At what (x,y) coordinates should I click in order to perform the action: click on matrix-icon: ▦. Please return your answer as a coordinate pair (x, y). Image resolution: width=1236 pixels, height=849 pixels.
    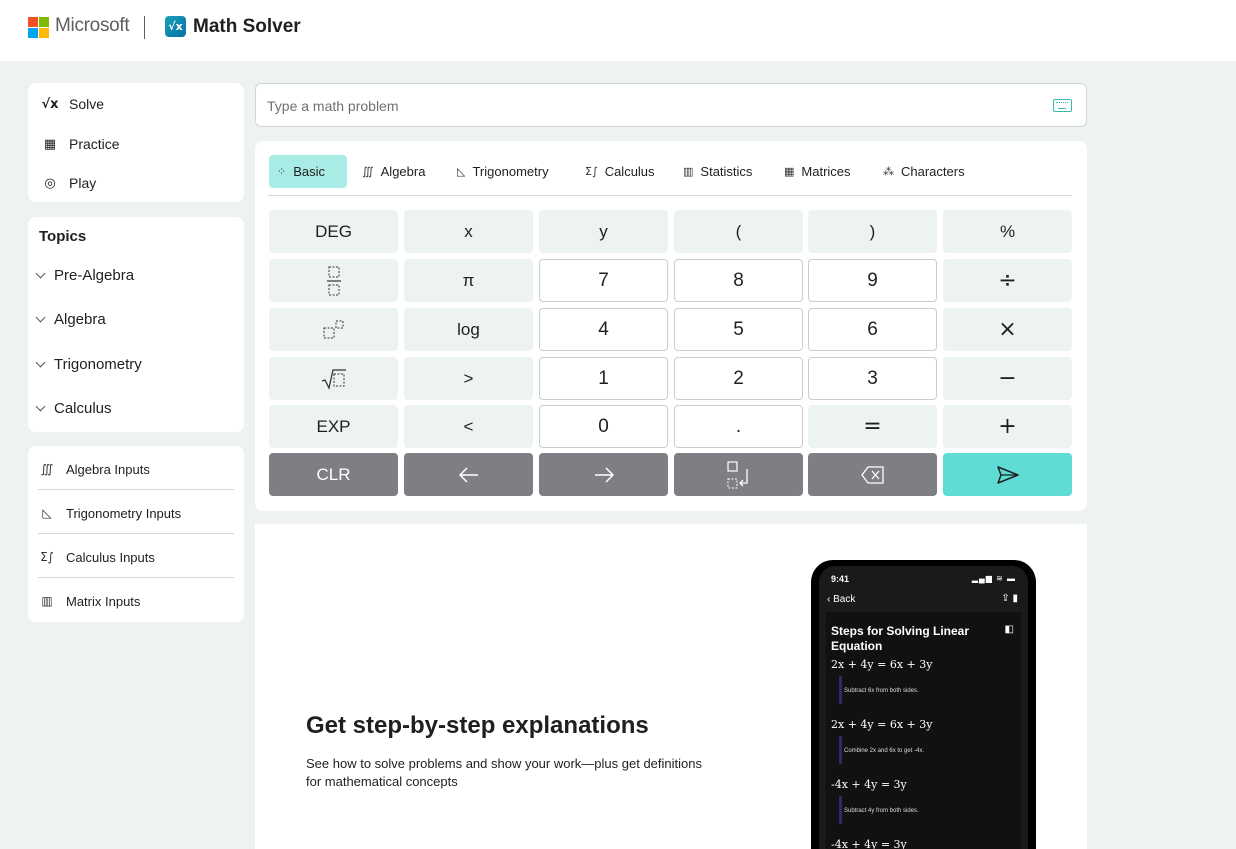
    Looking at the image, I should click on (789, 171).